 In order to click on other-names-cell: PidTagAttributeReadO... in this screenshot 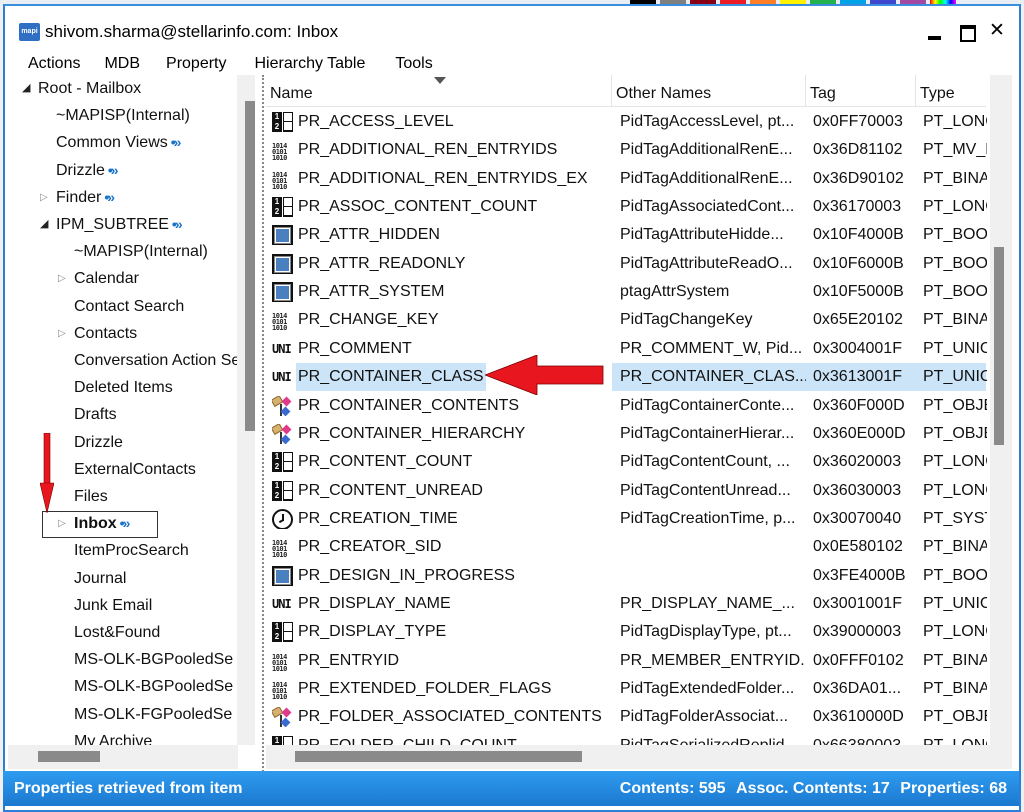, I will do `click(713, 264)`.